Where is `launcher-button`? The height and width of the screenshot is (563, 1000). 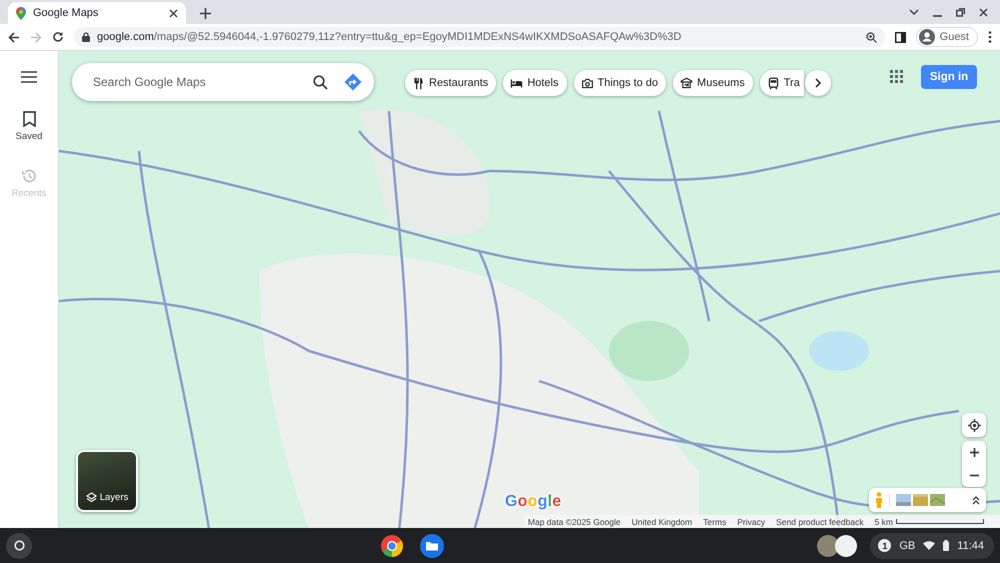
launcher-button is located at coordinates (19, 545).